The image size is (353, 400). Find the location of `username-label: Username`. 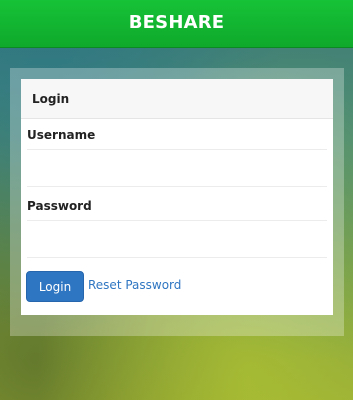

username-label: Username is located at coordinates (61, 135).